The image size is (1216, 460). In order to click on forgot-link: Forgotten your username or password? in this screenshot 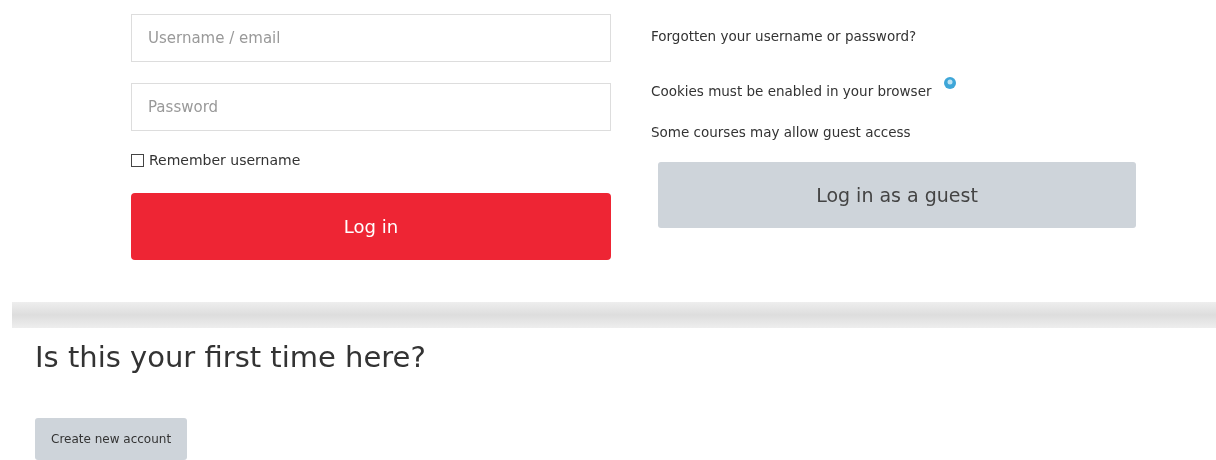, I will do `click(894, 36)`.